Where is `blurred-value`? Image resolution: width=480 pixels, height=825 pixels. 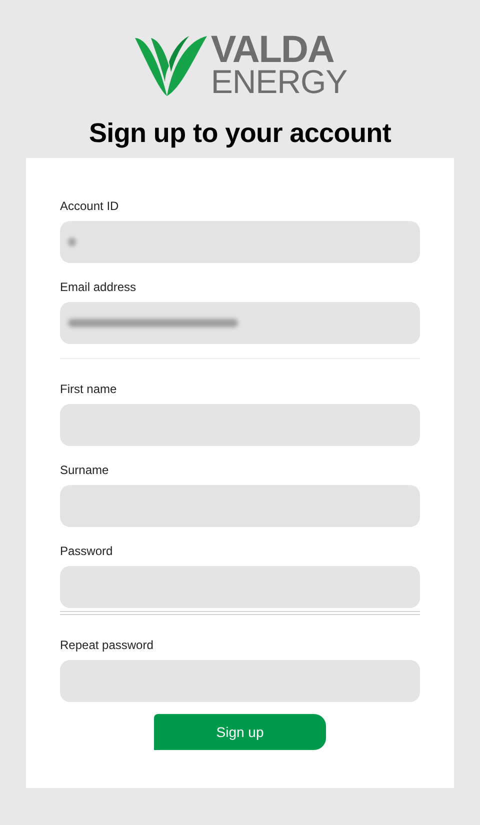
blurred-value is located at coordinates (72, 242).